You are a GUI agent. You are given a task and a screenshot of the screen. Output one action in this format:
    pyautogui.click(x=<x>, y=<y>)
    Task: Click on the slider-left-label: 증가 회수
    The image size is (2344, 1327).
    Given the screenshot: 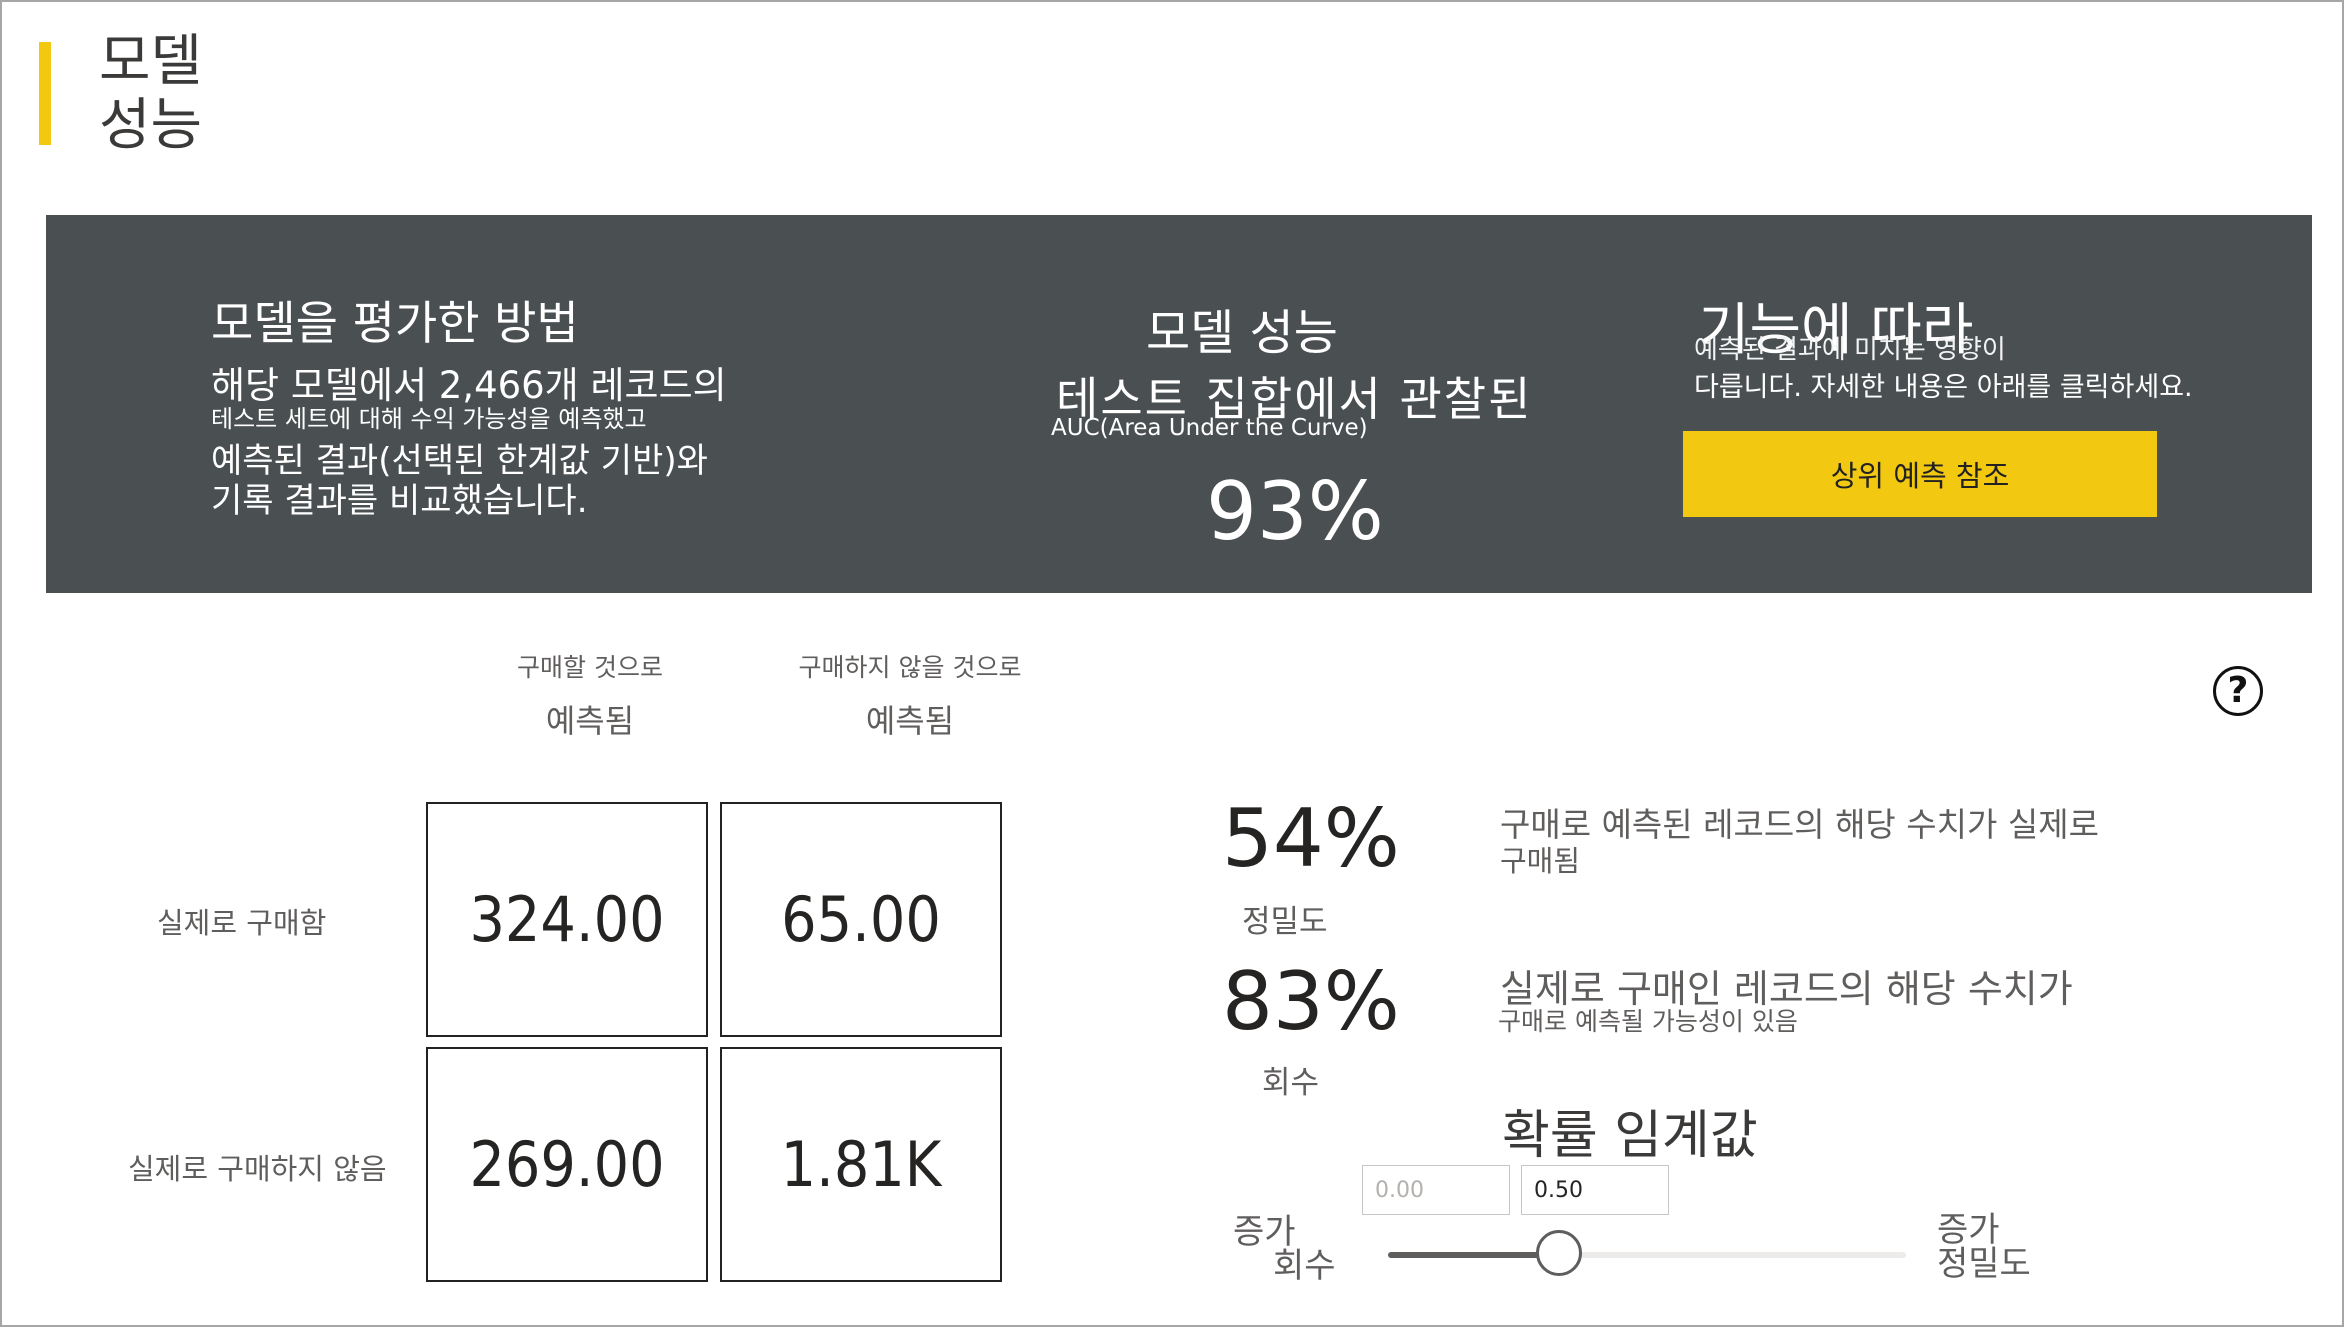 What is the action you would take?
    pyautogui.click(x=1284, y=1249)
    